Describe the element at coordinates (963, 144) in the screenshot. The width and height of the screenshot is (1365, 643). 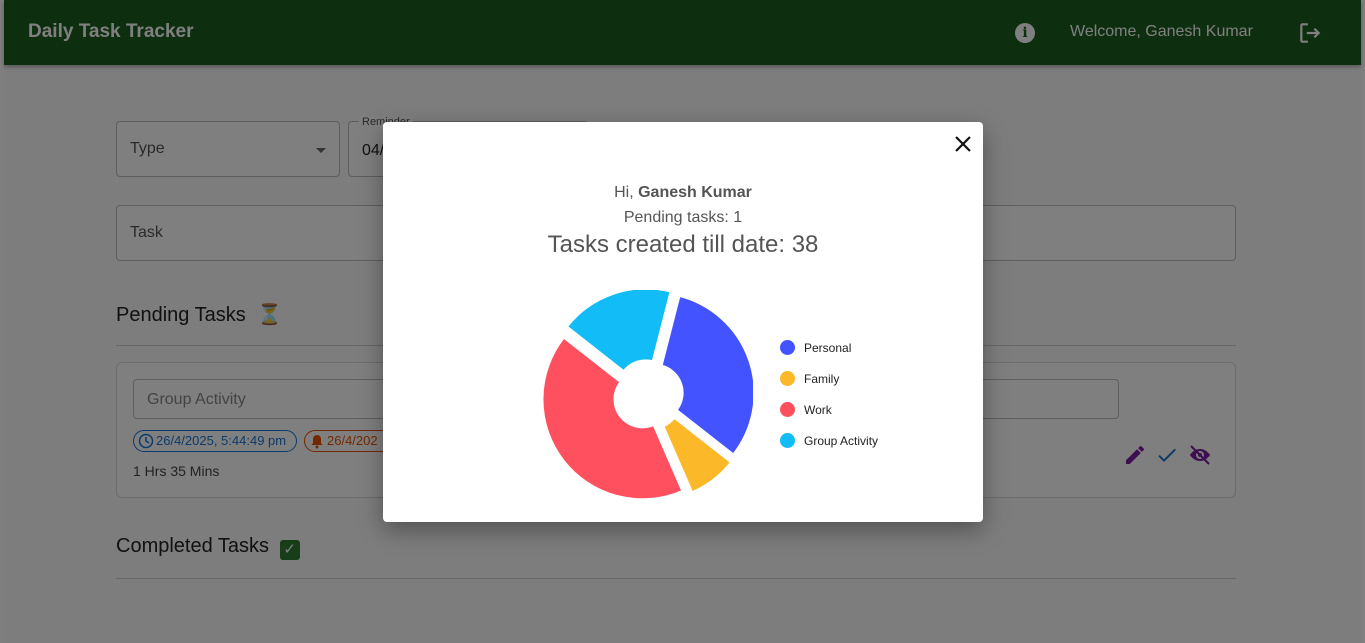
I see `close-icon` at that location.